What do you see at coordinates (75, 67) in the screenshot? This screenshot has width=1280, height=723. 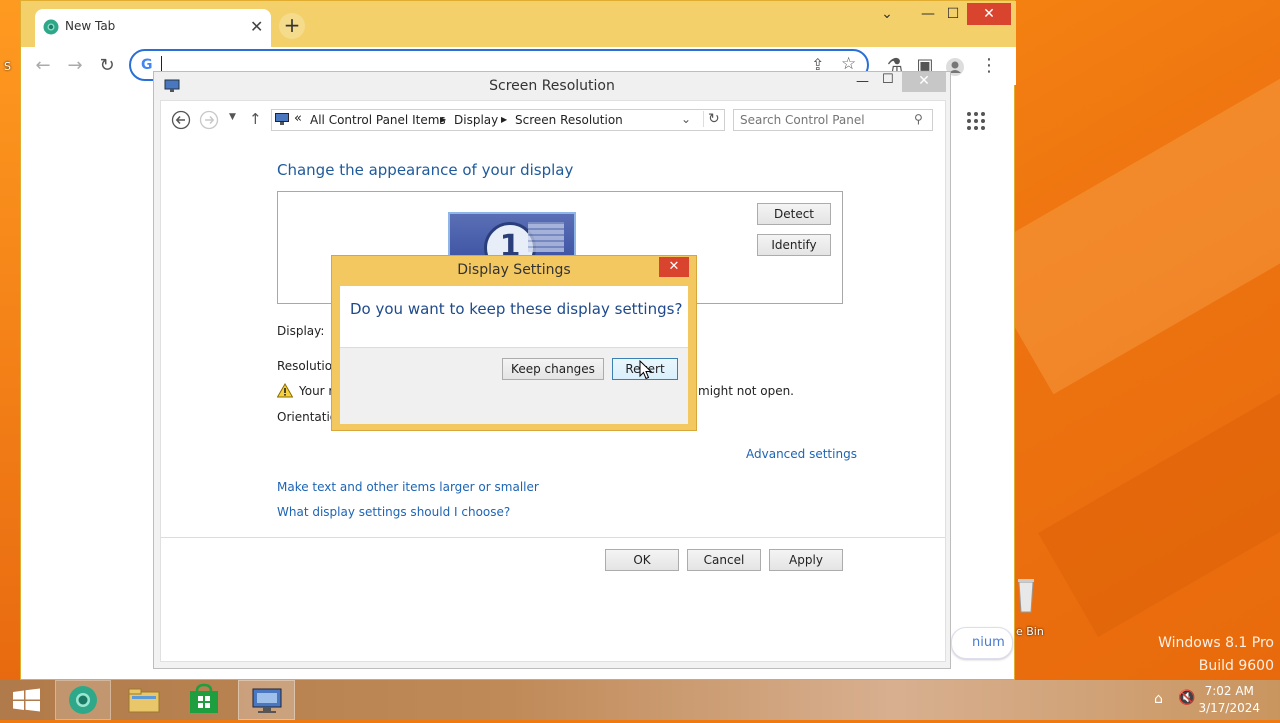 I see `forward-arrow-icon: →` at bounding box center [75, 67].